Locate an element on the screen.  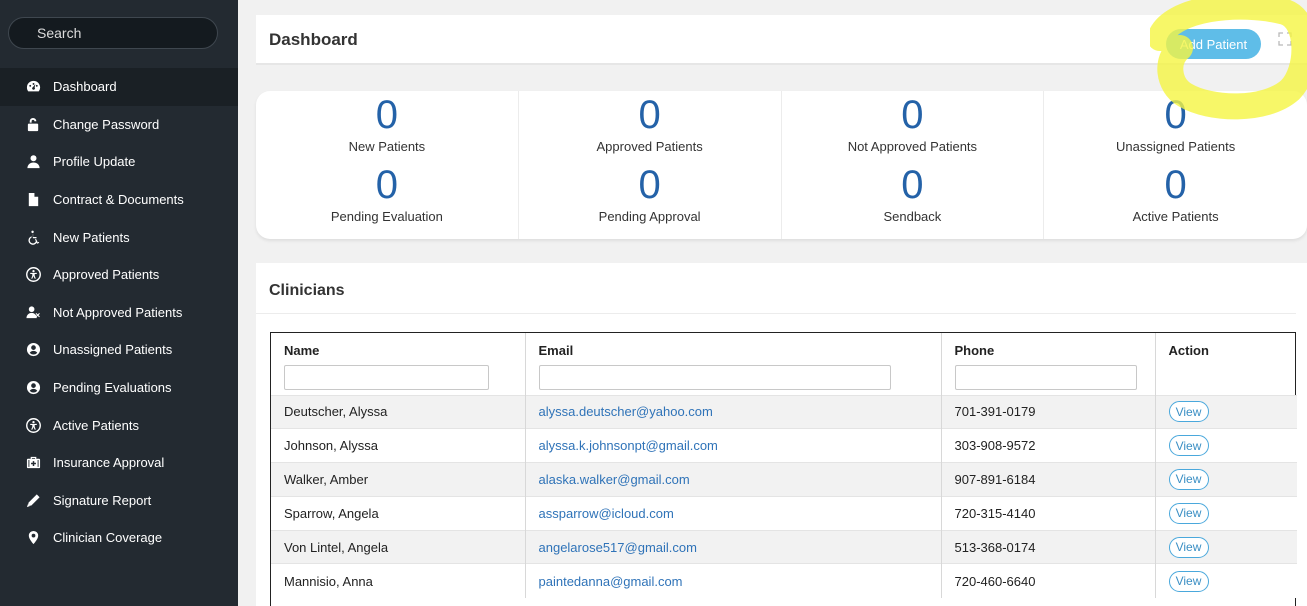
stat-sendback: 0 Sendback is located at coordinates (912, 200).